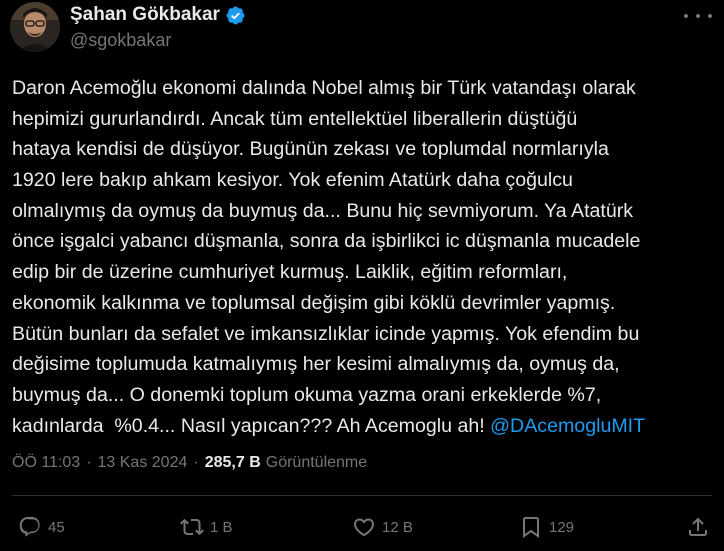 The width and height of the screenshot is (724, 551). I want to click on share-button, so click(698, 527).